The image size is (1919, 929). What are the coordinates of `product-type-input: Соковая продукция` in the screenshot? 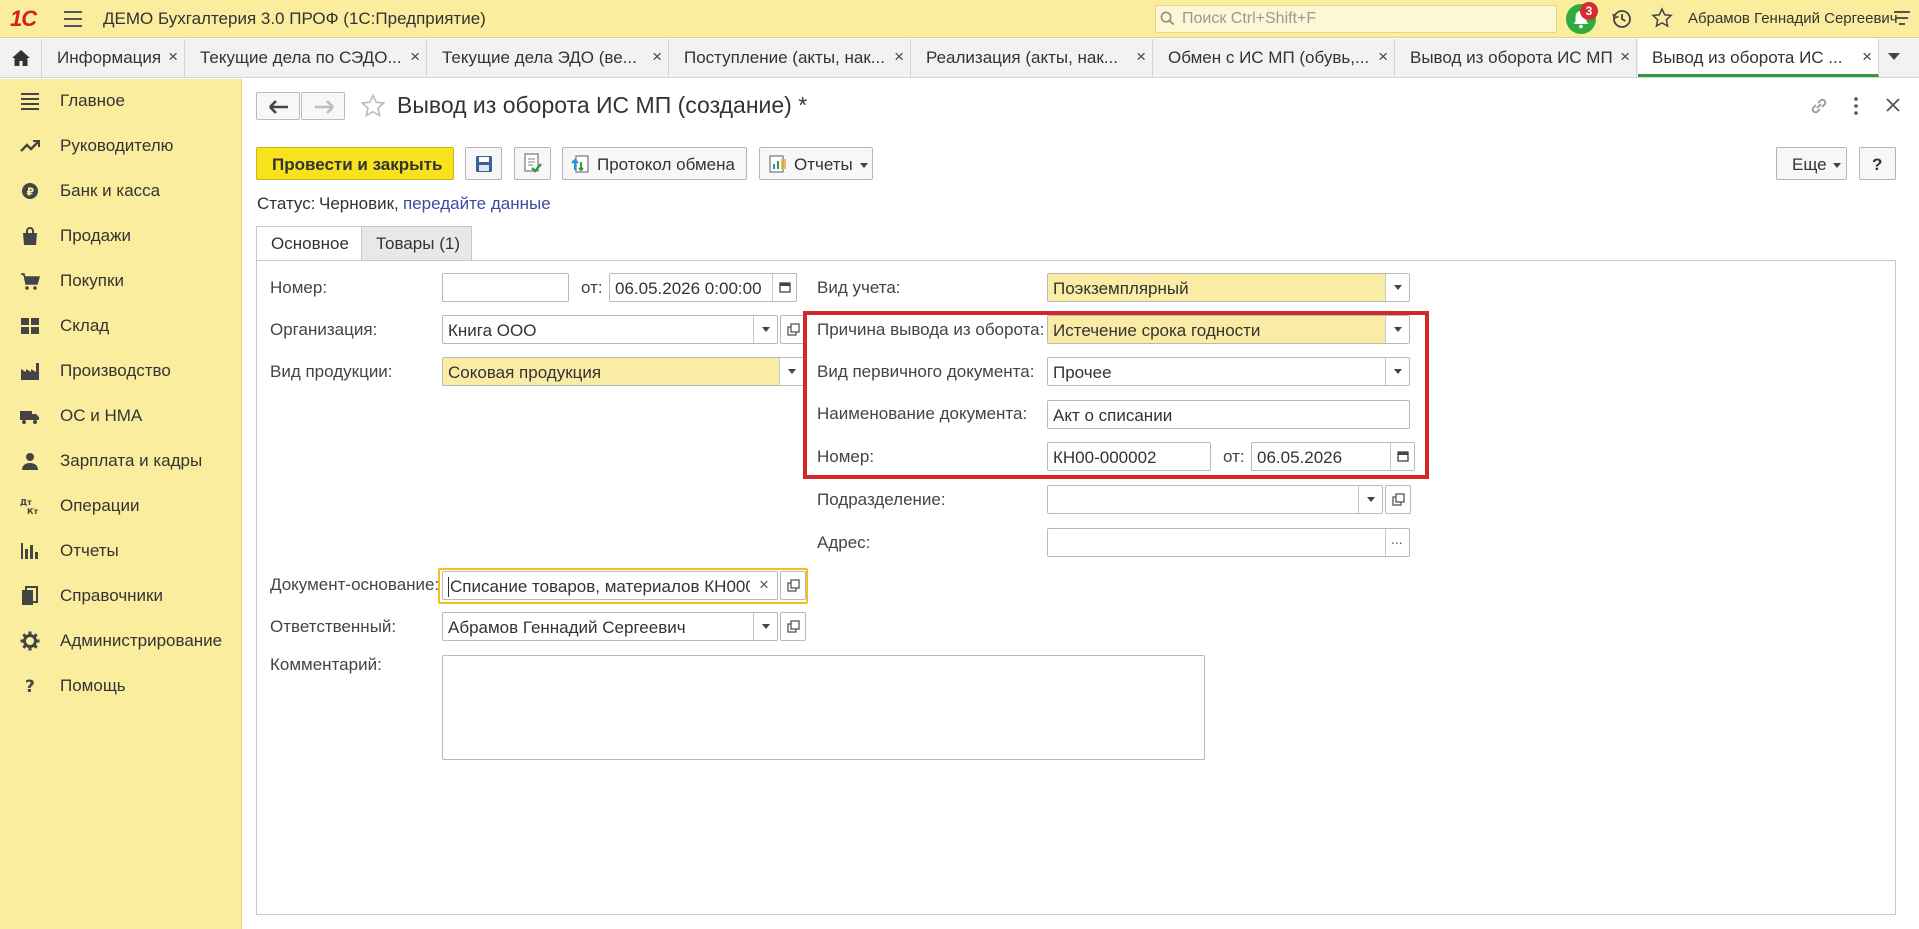 It's located at (623, 371).